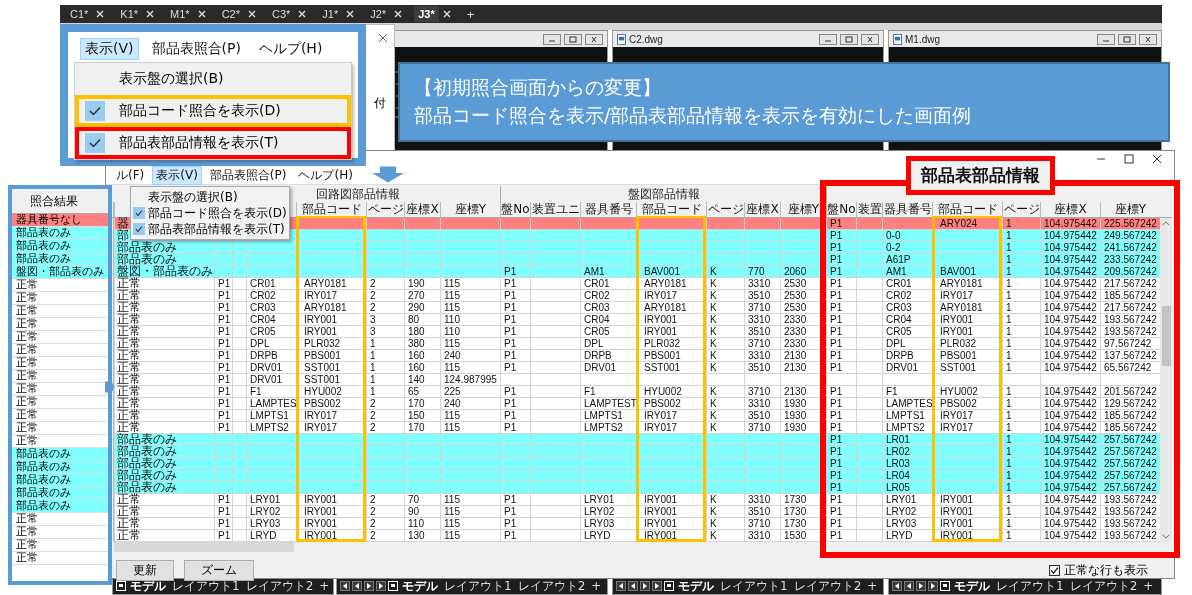 The width and height of the screenshot is (1192, 595). What do you see at coordinates (1166, 336) in the screenshot?
I see `scrollbar-thumb` at bounding box center [1166, 336].